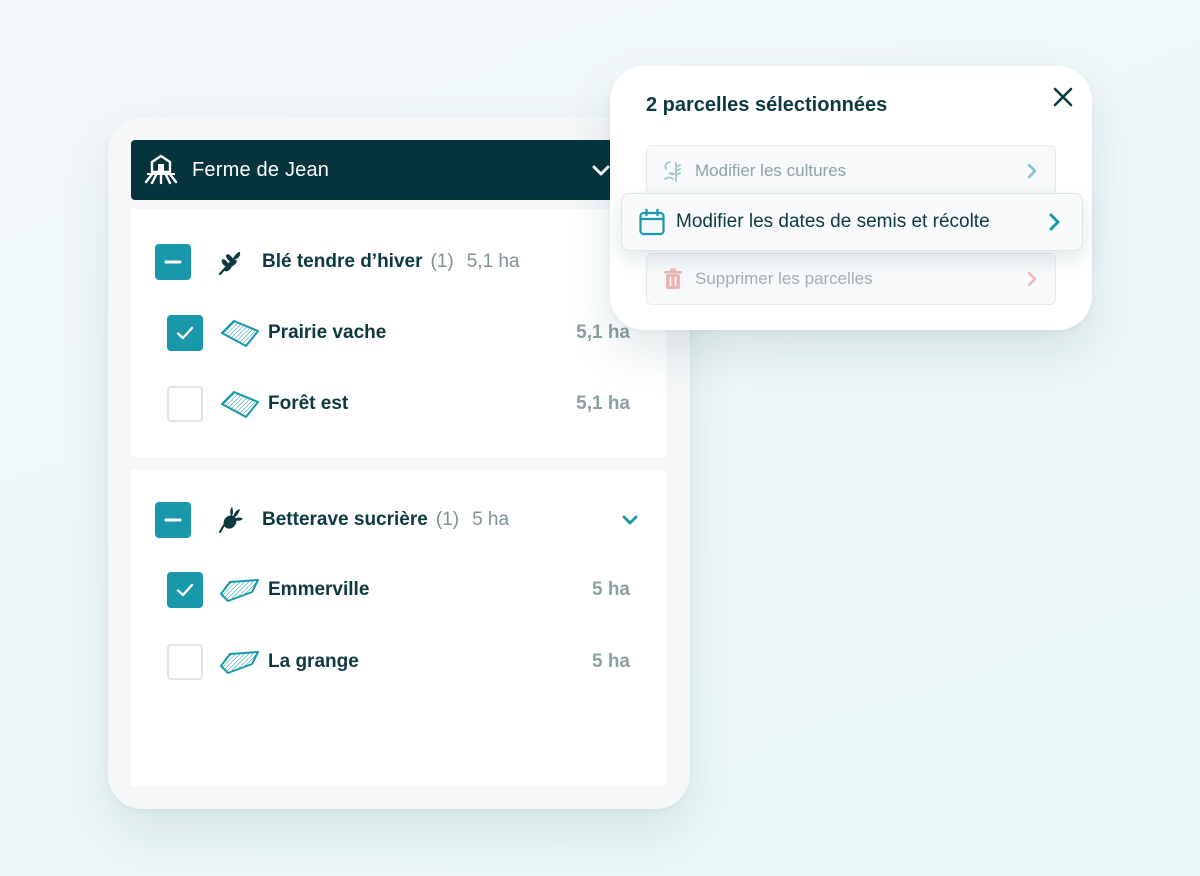 This screenshot has height=876, width=1200. What do you see at coordinates (630, 520) in the screenshot?
I see `chevron-down-icon` at bounding box center [630, 520].